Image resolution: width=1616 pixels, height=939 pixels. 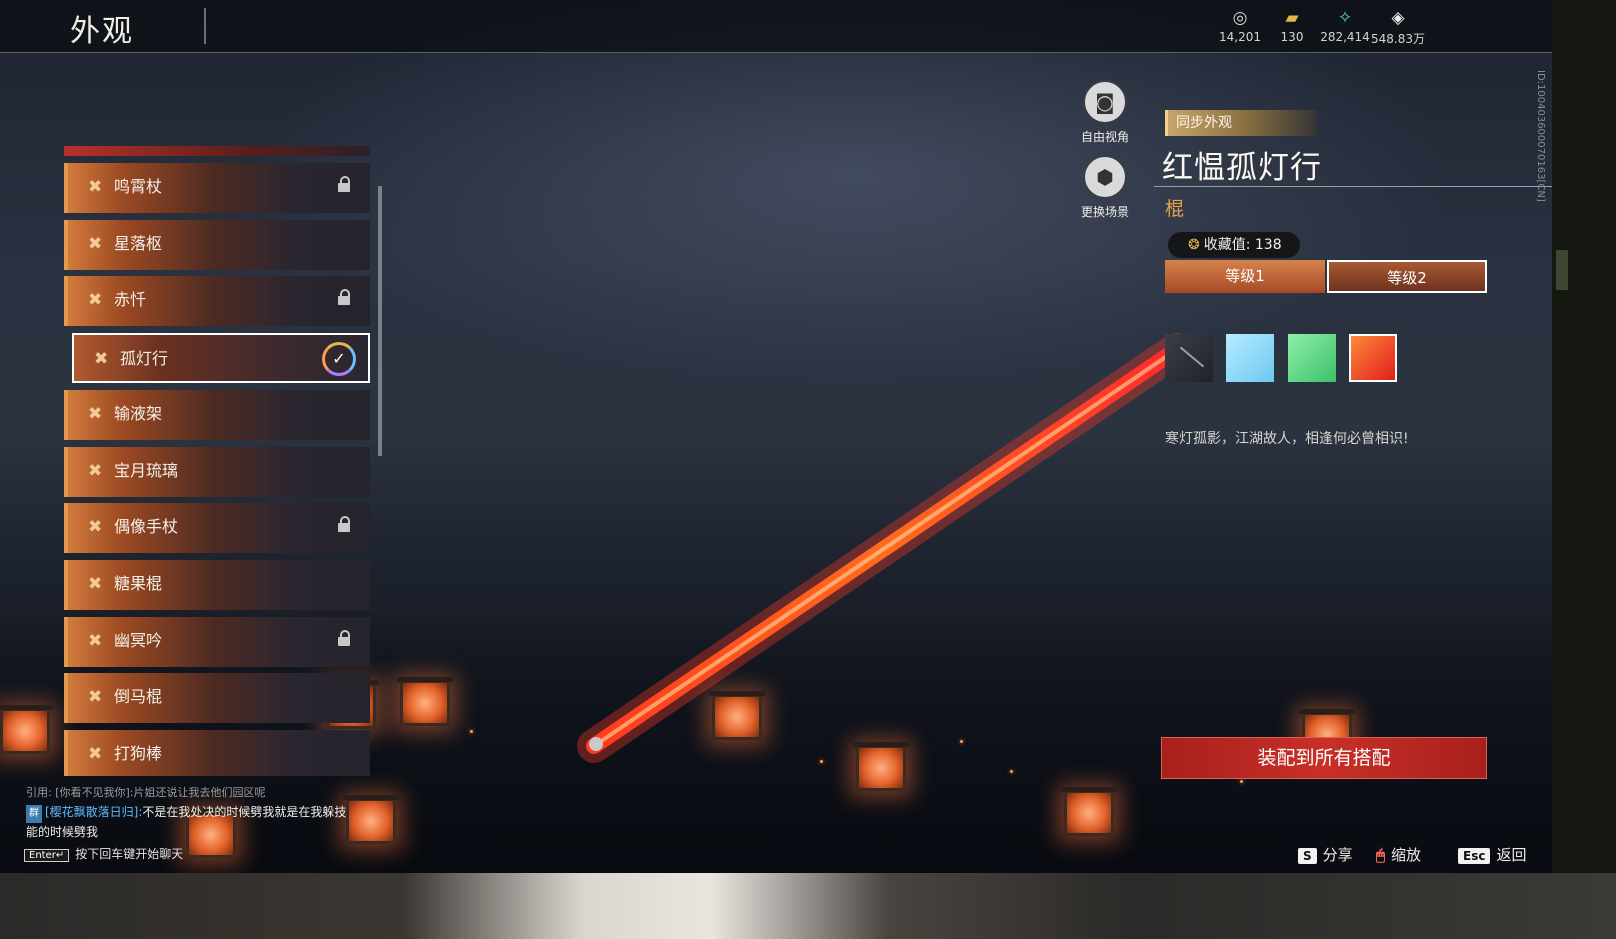 I want to click on list-item: ✖ 星落枢, so click(x=217, y=244).